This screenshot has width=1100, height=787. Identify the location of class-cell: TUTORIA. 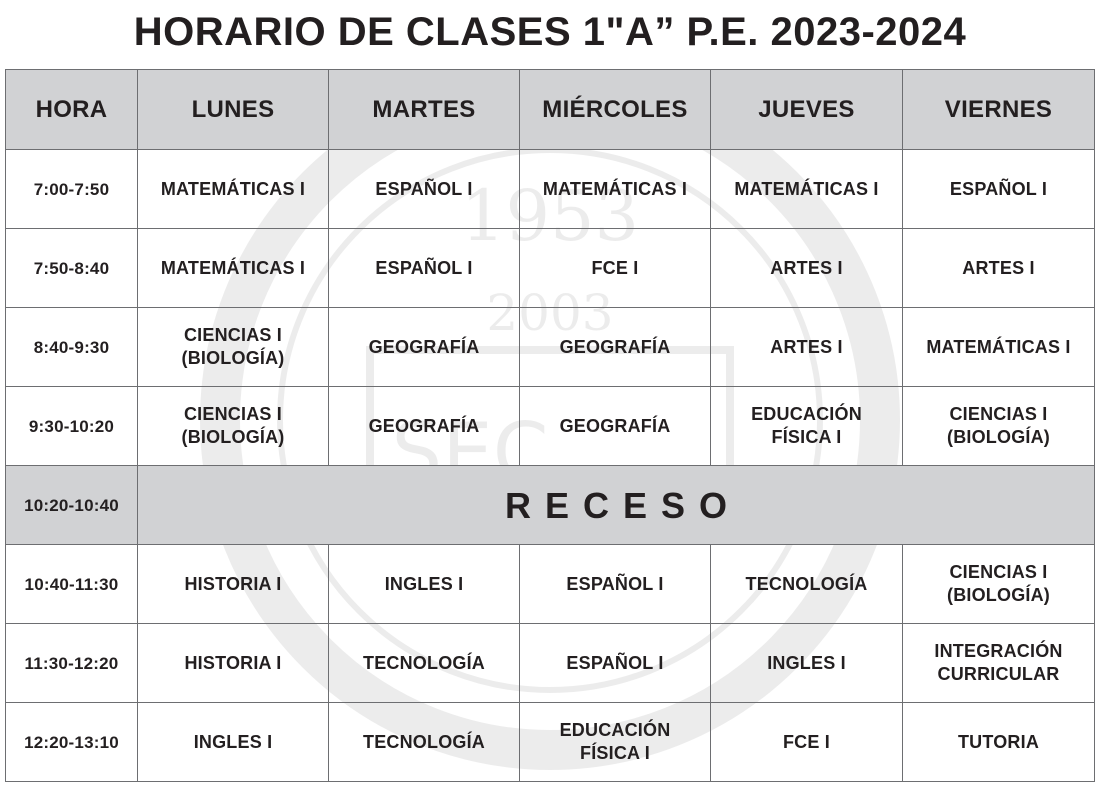
(998, 742).